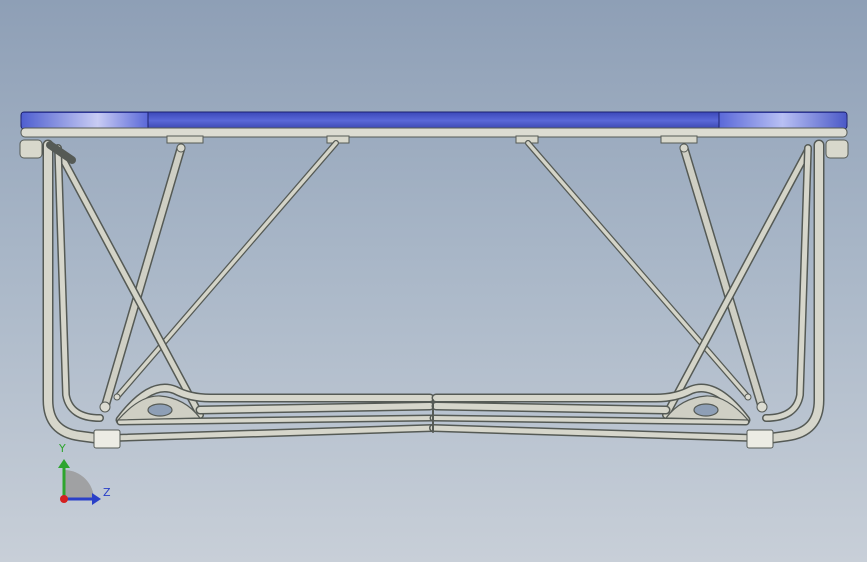 Image resolution: width=867 pixels, height=562 pixels. I want to click on mounting-clips, so click(434, 147).